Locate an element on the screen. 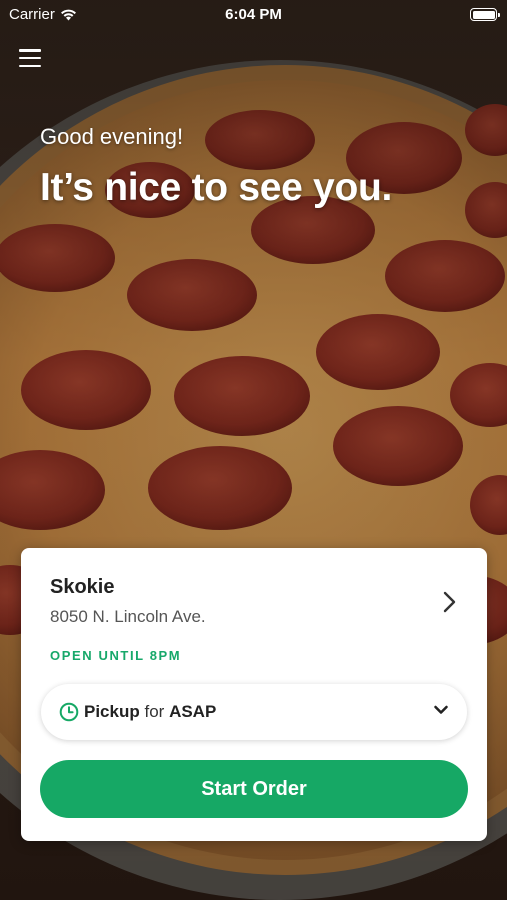 This screenshot has height=900, width=507. hamburger-menu-icon is located at coordinates (30, 58).